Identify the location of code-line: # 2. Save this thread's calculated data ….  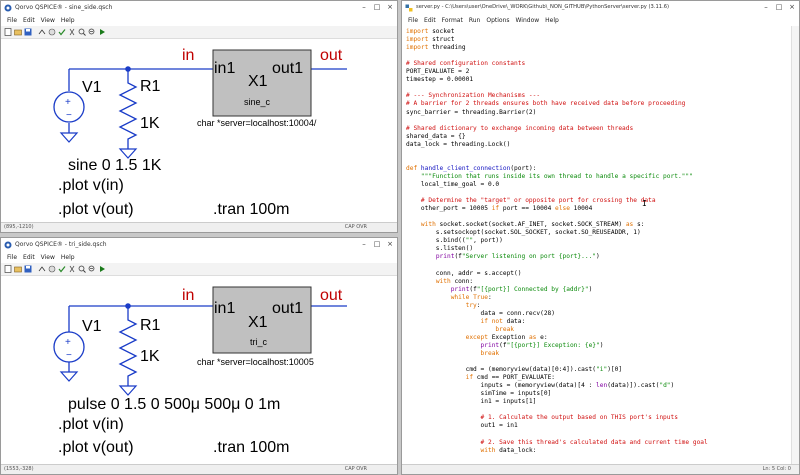
(557, 442).